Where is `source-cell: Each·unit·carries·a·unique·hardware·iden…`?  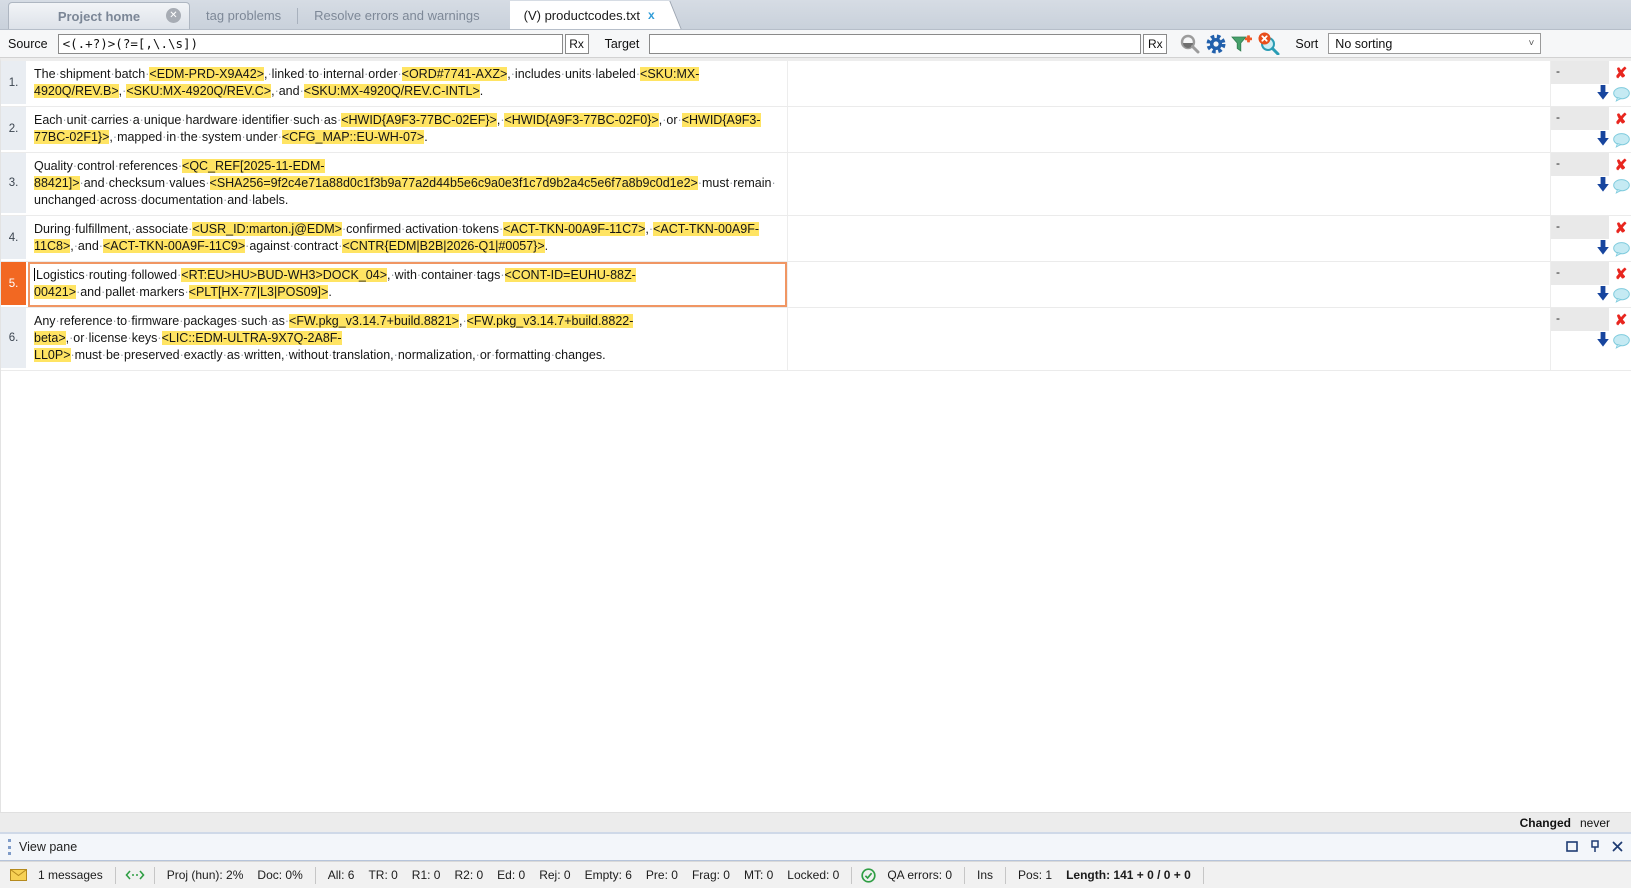
source-cell: Each·unit·carries·a·unique·hardware·iden… is located at coordinates (408, 129).